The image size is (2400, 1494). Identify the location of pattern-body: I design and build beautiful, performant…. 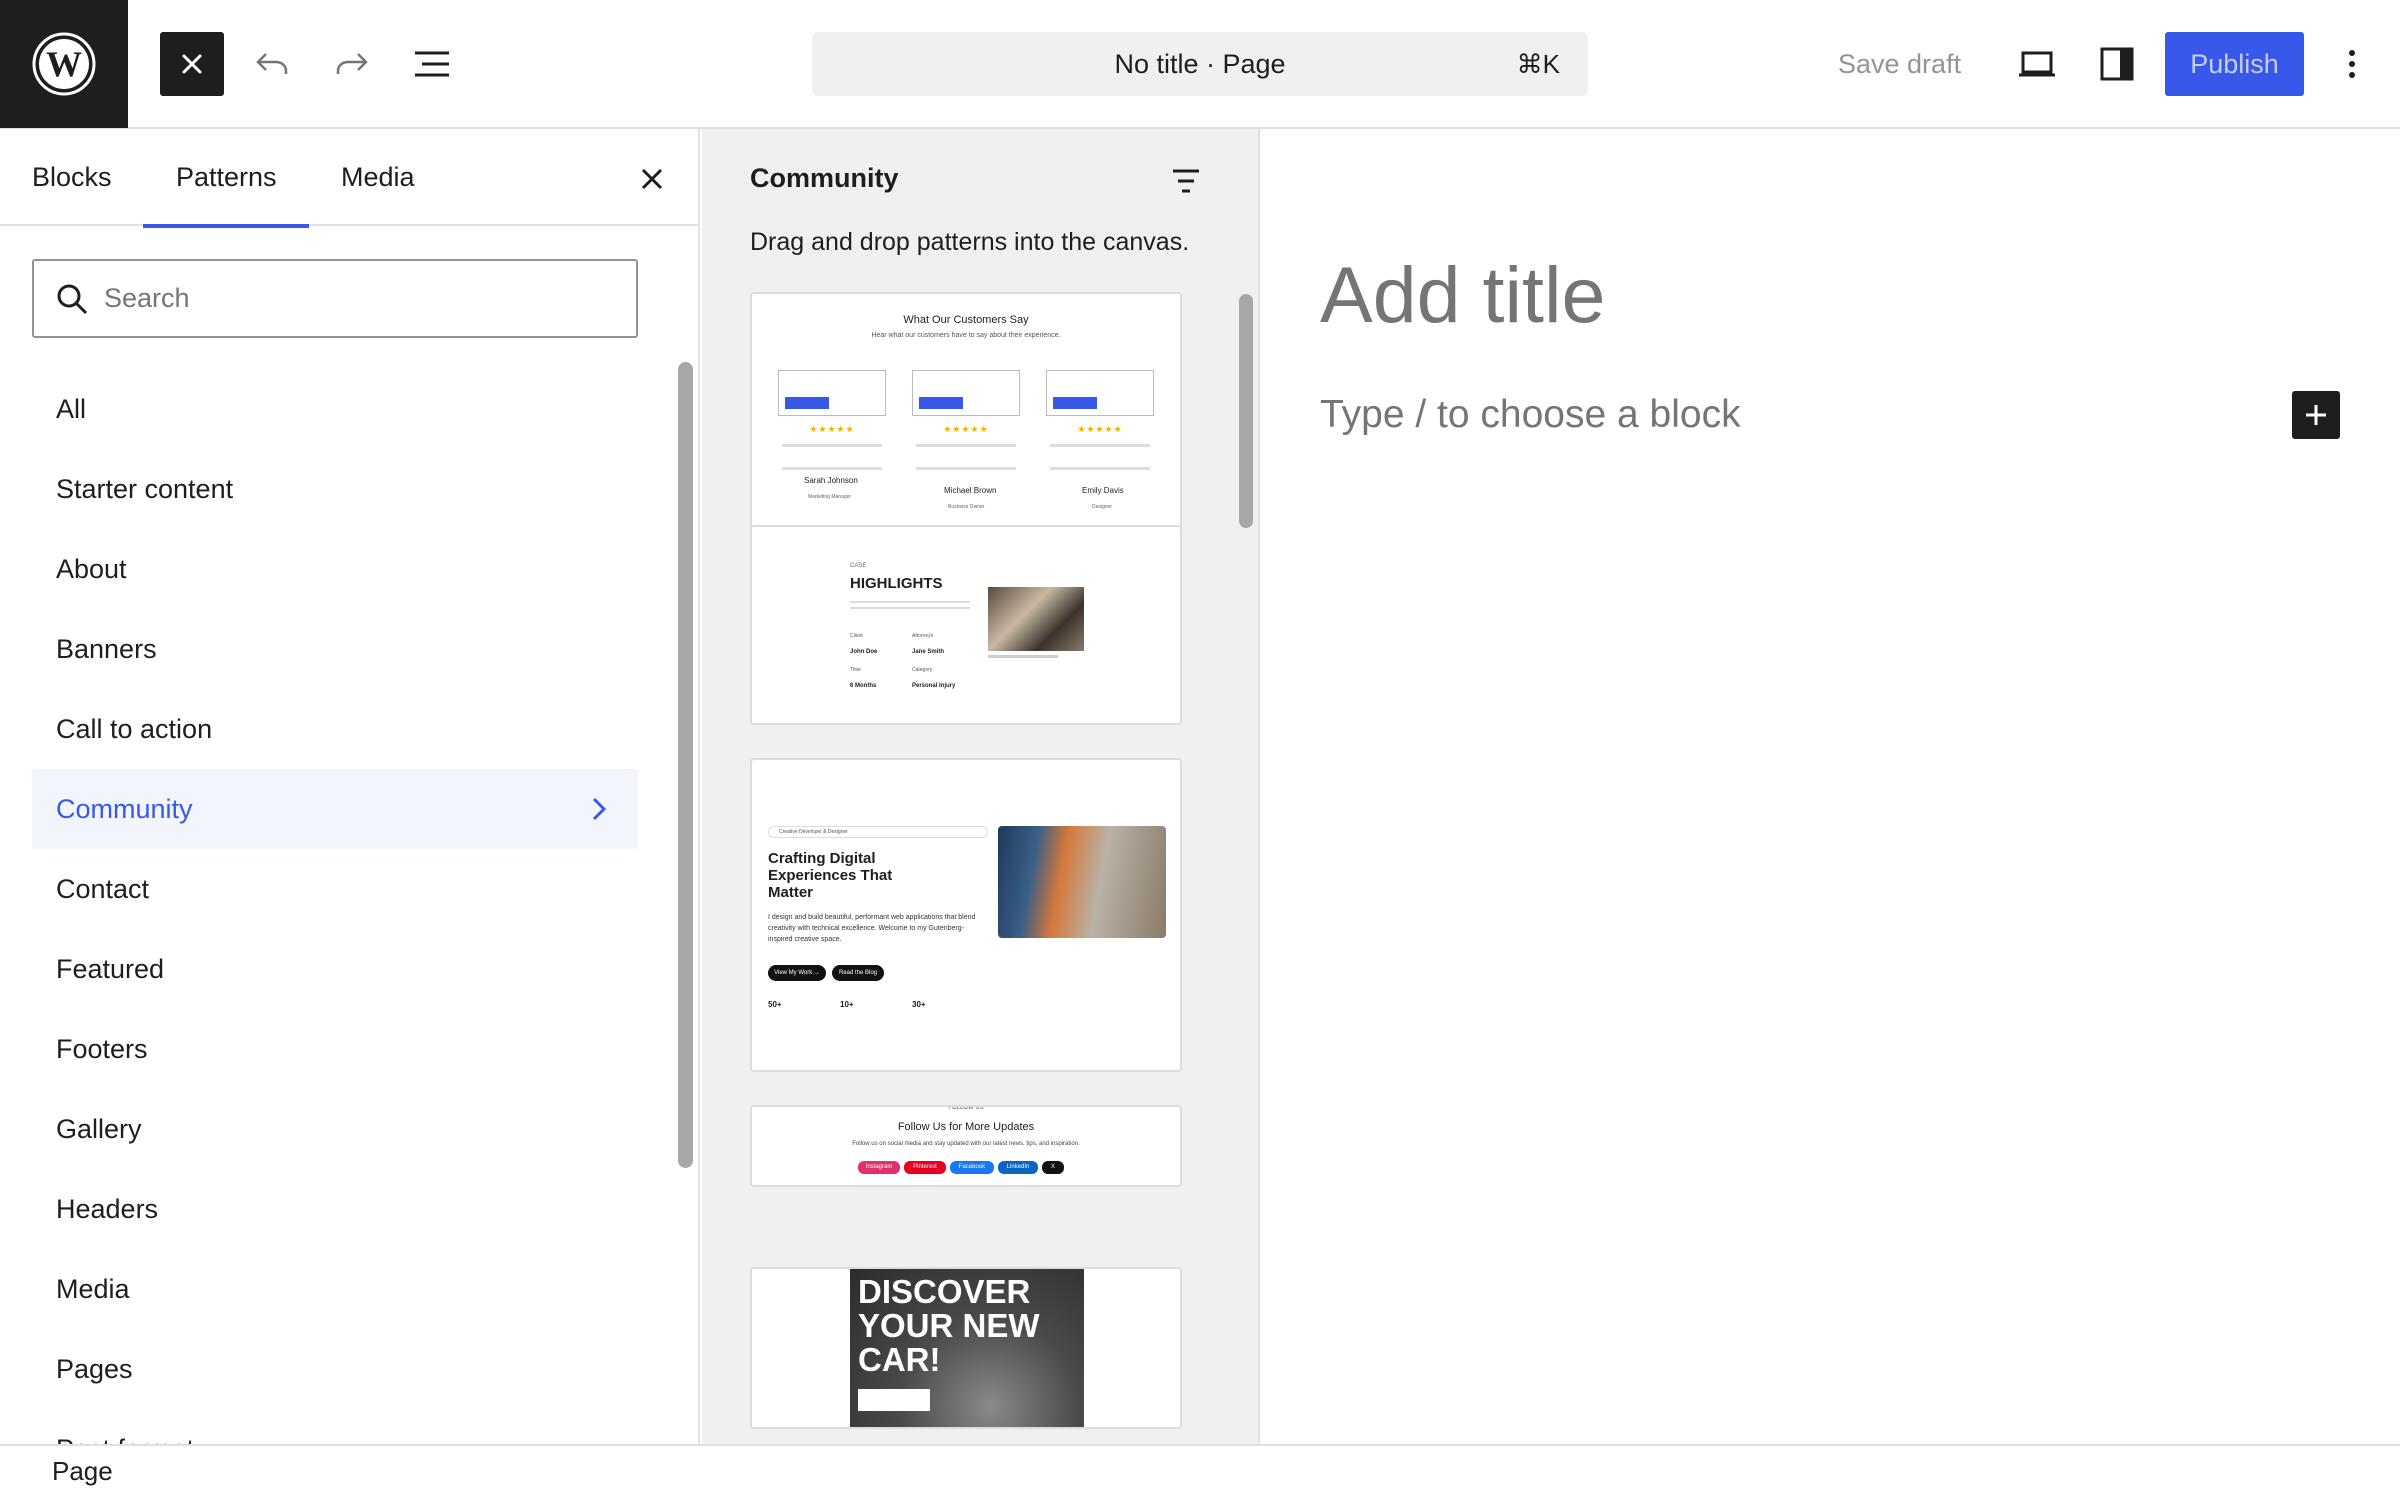
(872, 928).